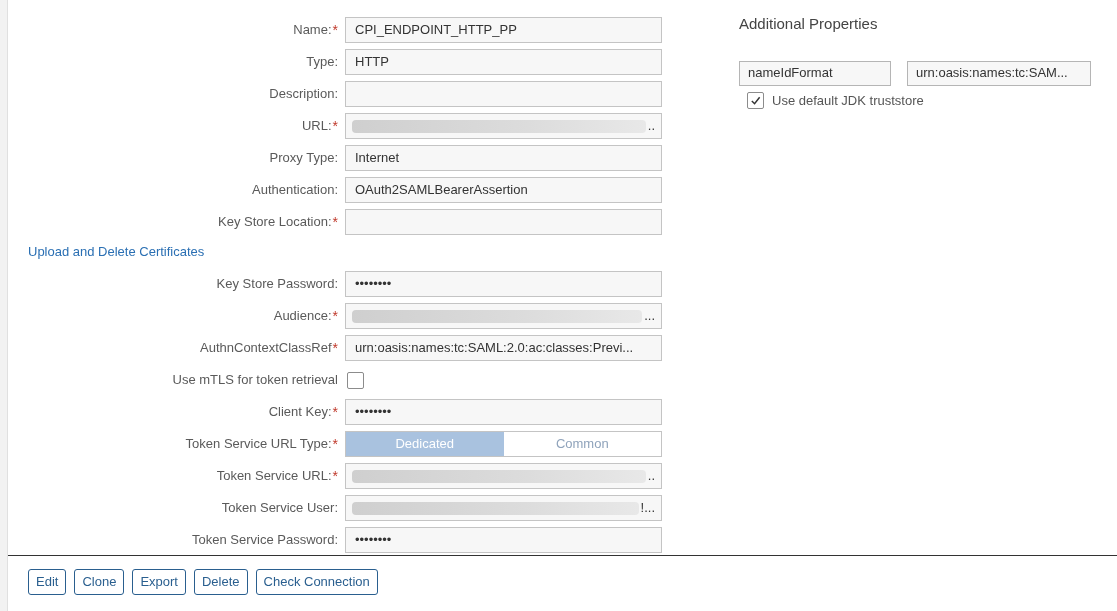 The width and height of the screenshot is (1117, 611). What do you see at coordinates (322, 62) in the screenshot?
I see `field-label: Type:` at bounding box center [322, 62].